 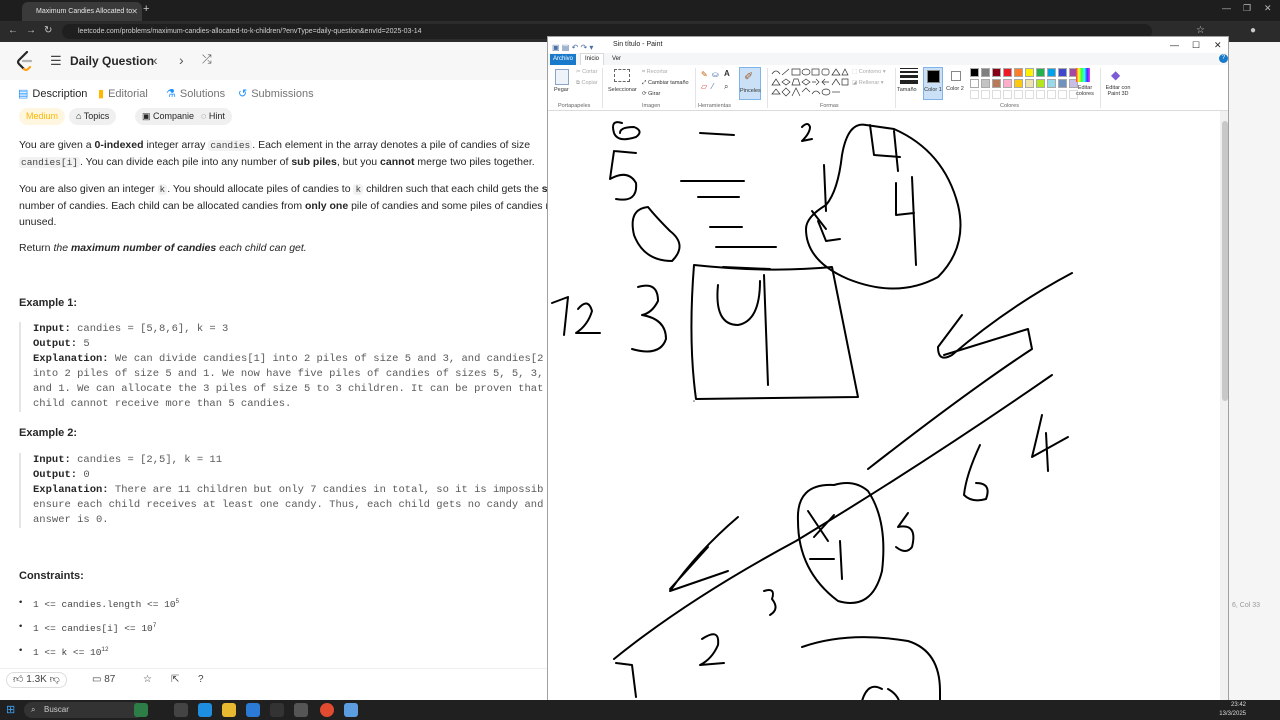 What do you see at coordinates (175, 679) in the screenshot?
I see `share-icon: ⇱` at bounding box center [175, 679].